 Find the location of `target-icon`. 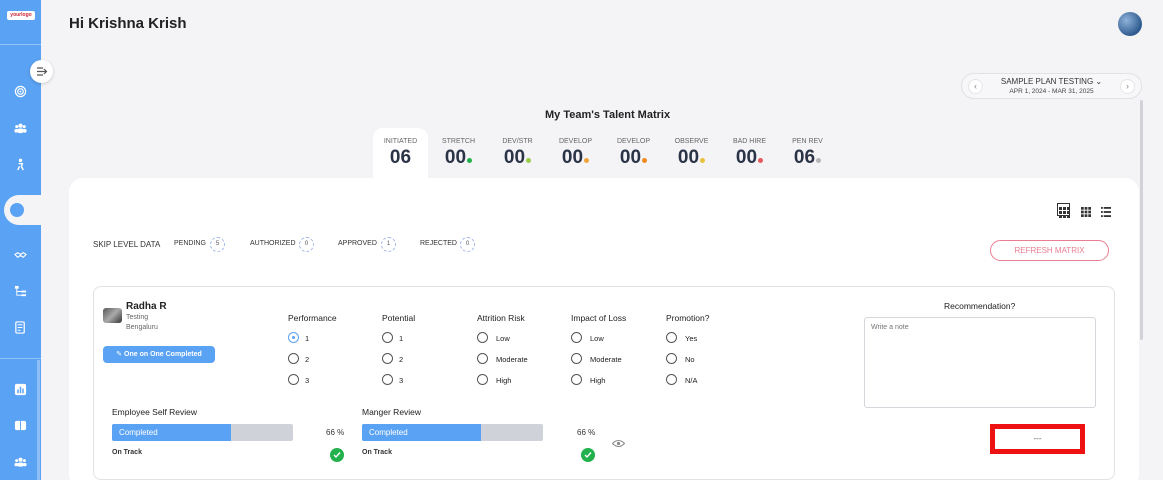

target-icon is located at coordinates (20, 91).